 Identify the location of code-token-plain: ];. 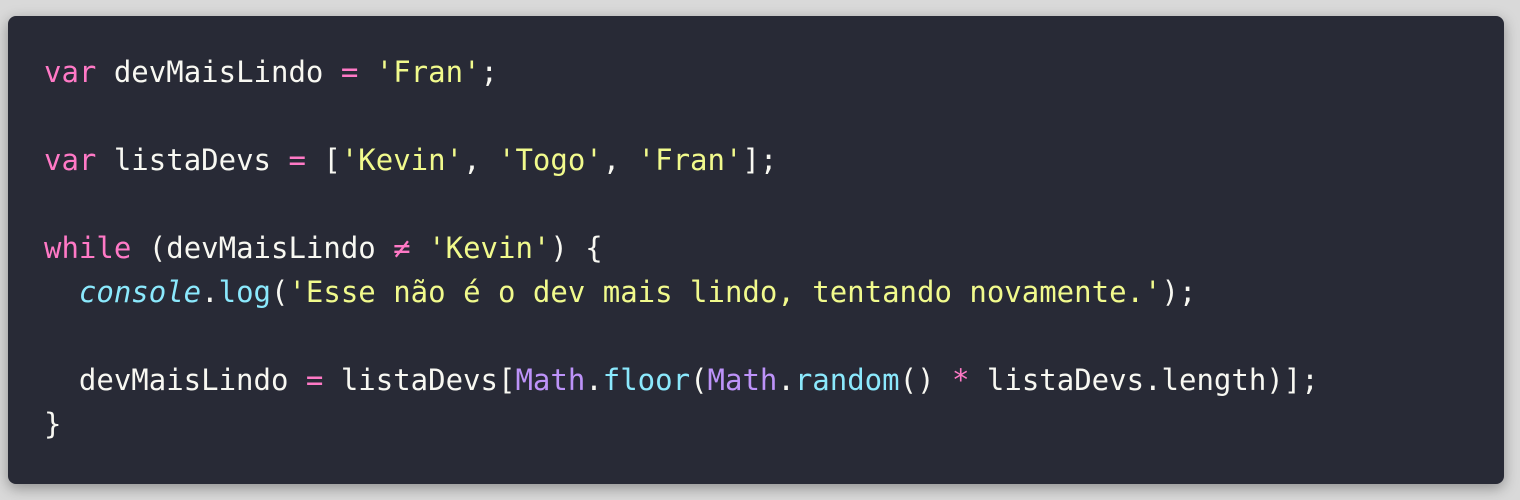
(760, 160).